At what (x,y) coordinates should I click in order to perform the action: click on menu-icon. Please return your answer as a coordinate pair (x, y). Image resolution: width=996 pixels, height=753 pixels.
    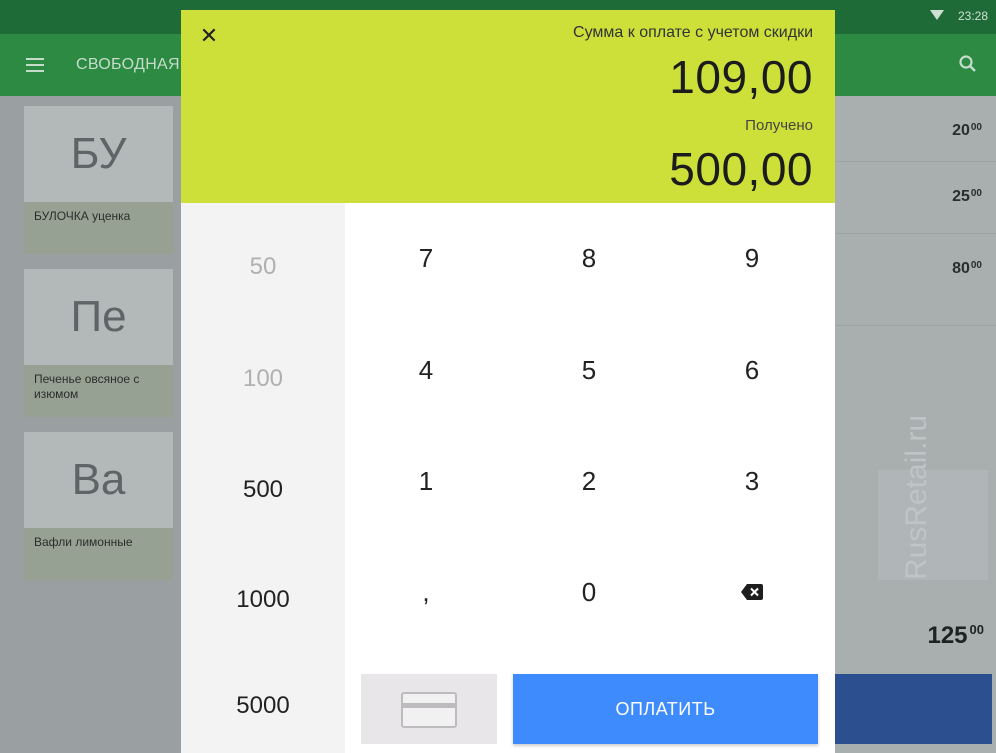
    Looking at the image, I should click on (35, 65).